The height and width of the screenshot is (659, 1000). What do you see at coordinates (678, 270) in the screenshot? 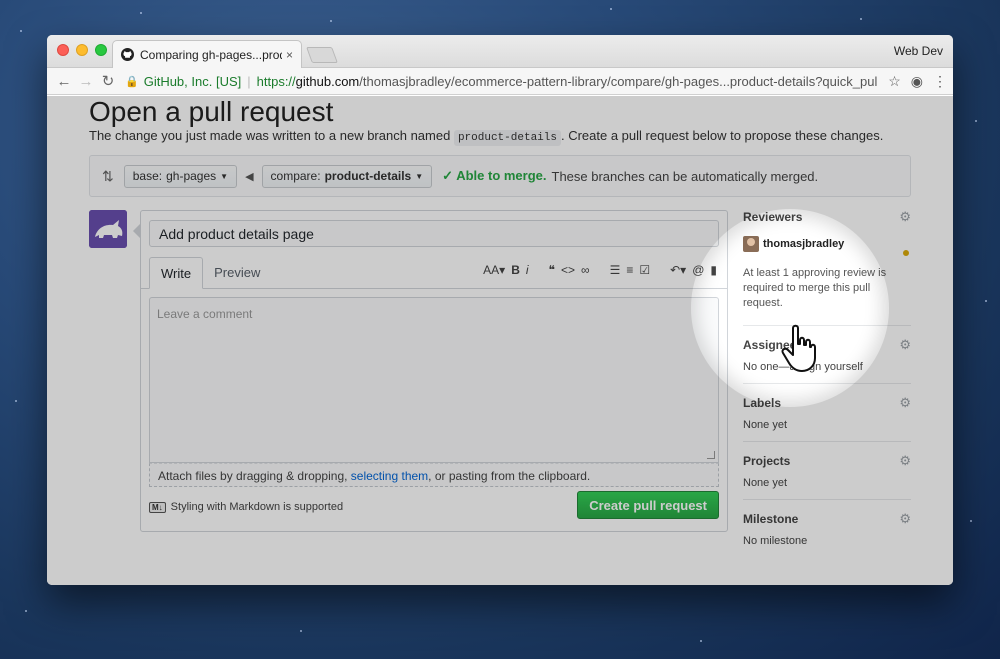
I see `reply-icon: ↶▾` at bounding box center [678, 270].